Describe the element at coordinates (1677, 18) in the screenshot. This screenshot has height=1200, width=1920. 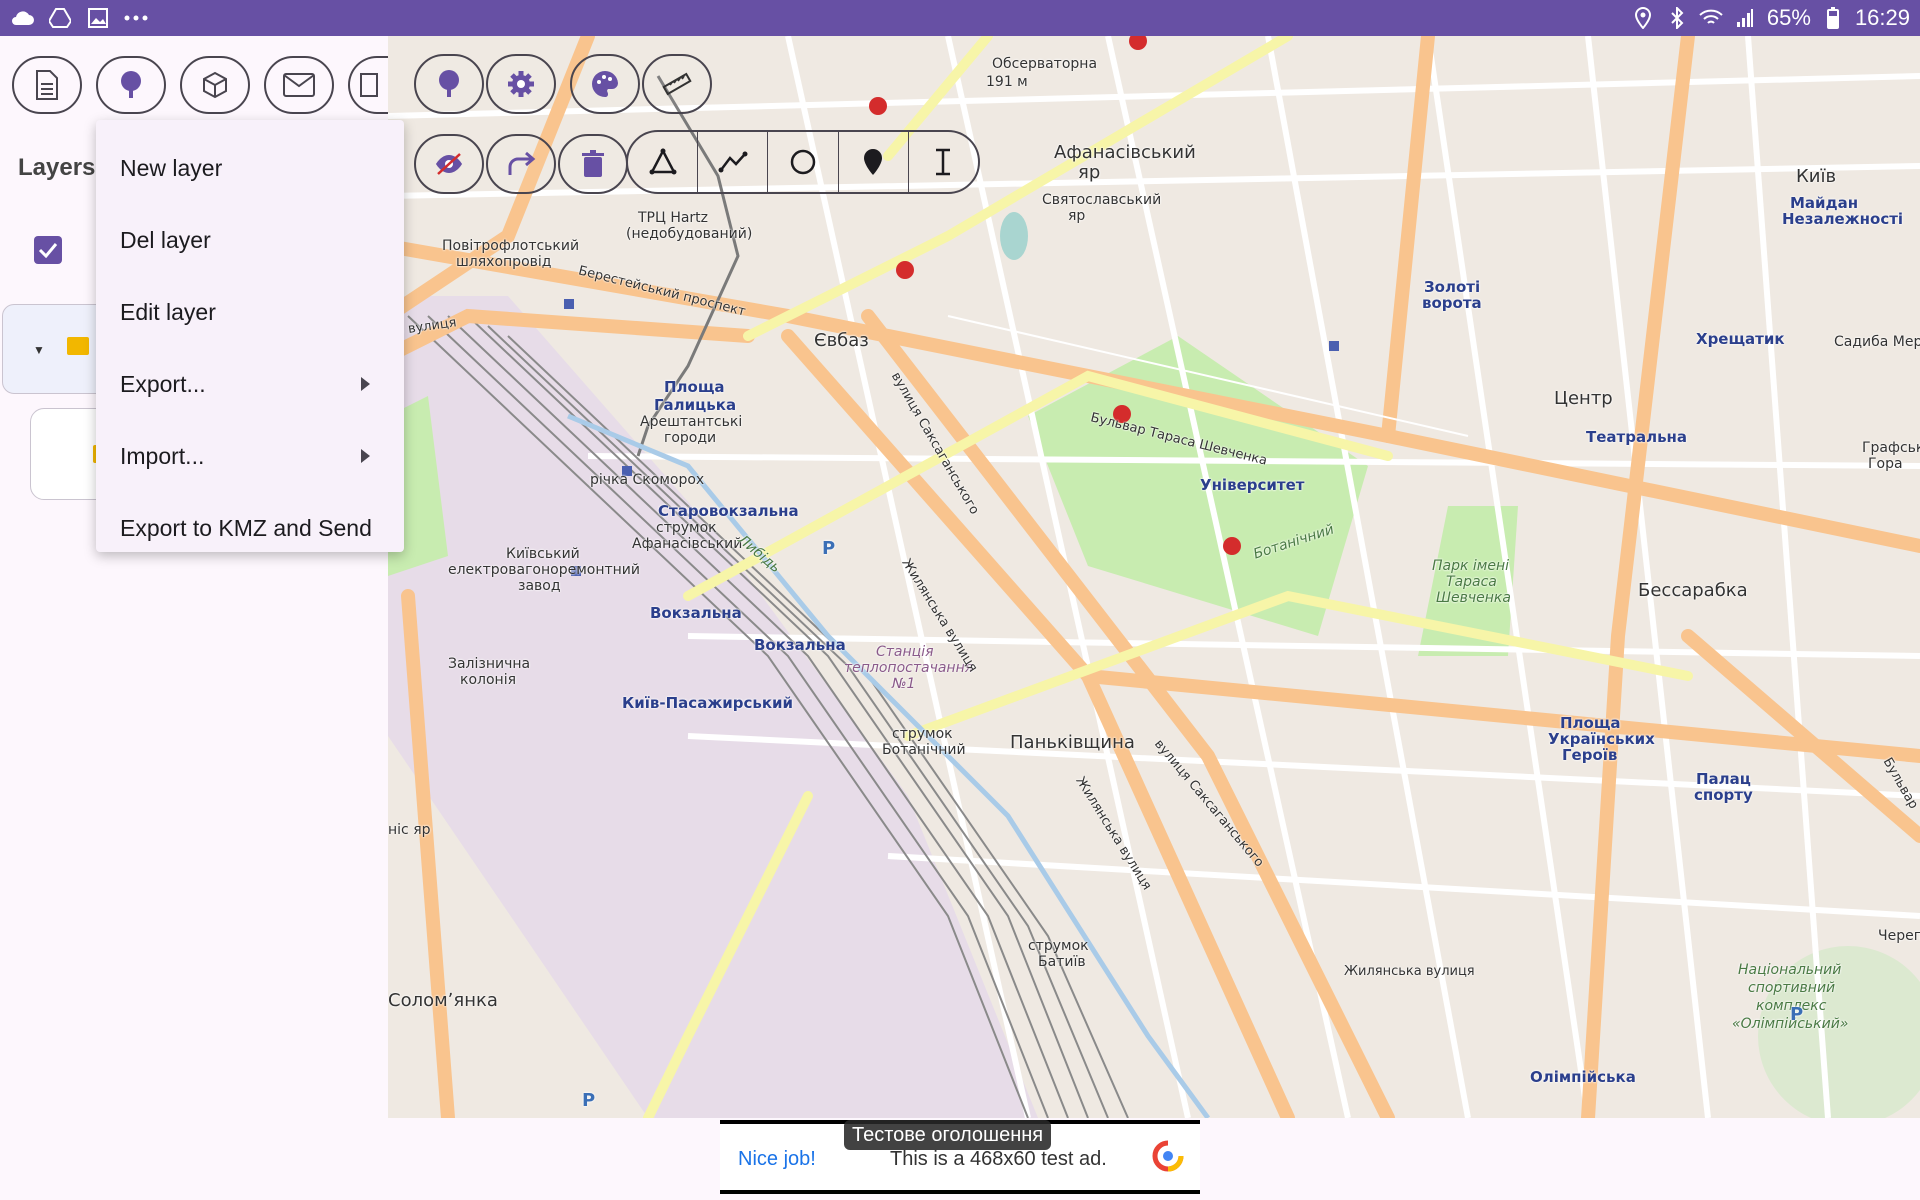
I see `bluetooth-icon` at that location.